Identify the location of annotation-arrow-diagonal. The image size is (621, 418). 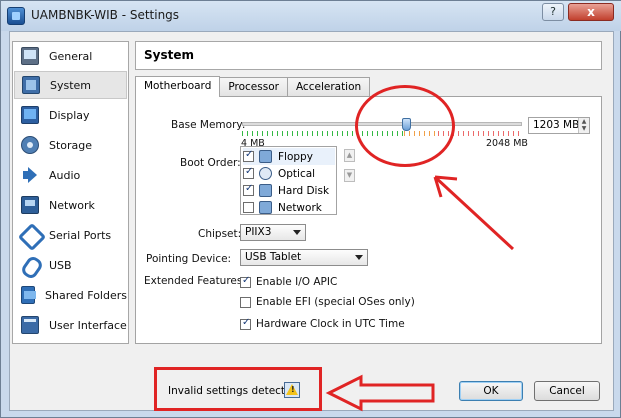
(474, 213).